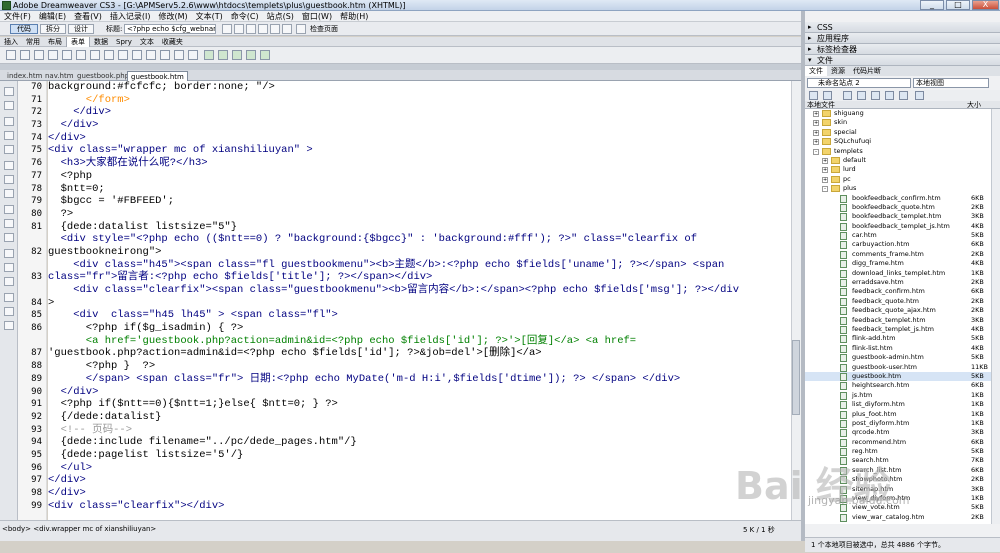 The height and width of the screenshot is (553, 1000). Describe the element at coordinates (898, 442) in the screenshot. I see `file-tree-item: recommend.htm 6KB` at that location.